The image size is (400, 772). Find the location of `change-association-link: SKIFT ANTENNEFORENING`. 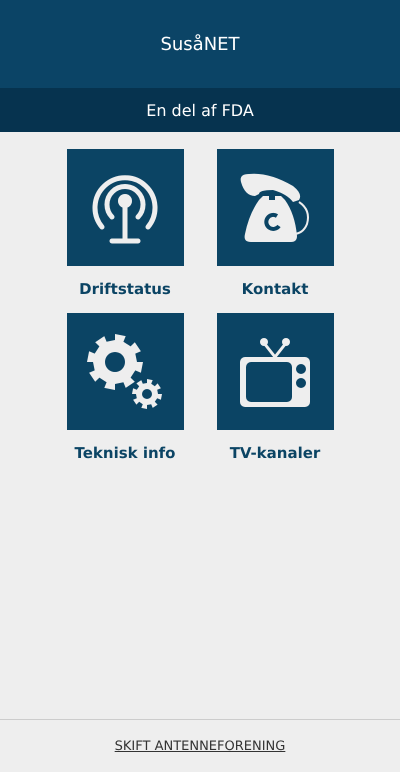

change-association-link: SKIFT ANTENNEFORENING is located at coordinates (200, 746).